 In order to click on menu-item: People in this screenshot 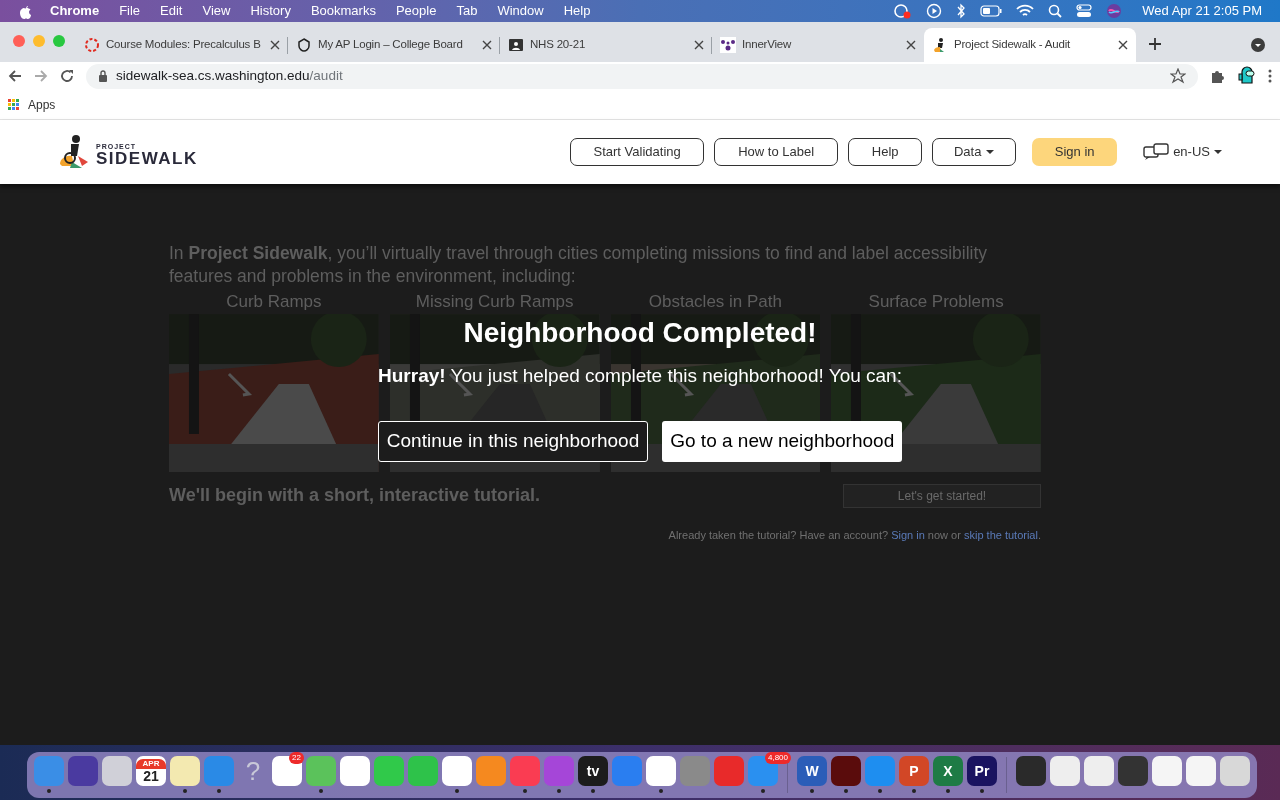, I will do `click(416, 11)`.